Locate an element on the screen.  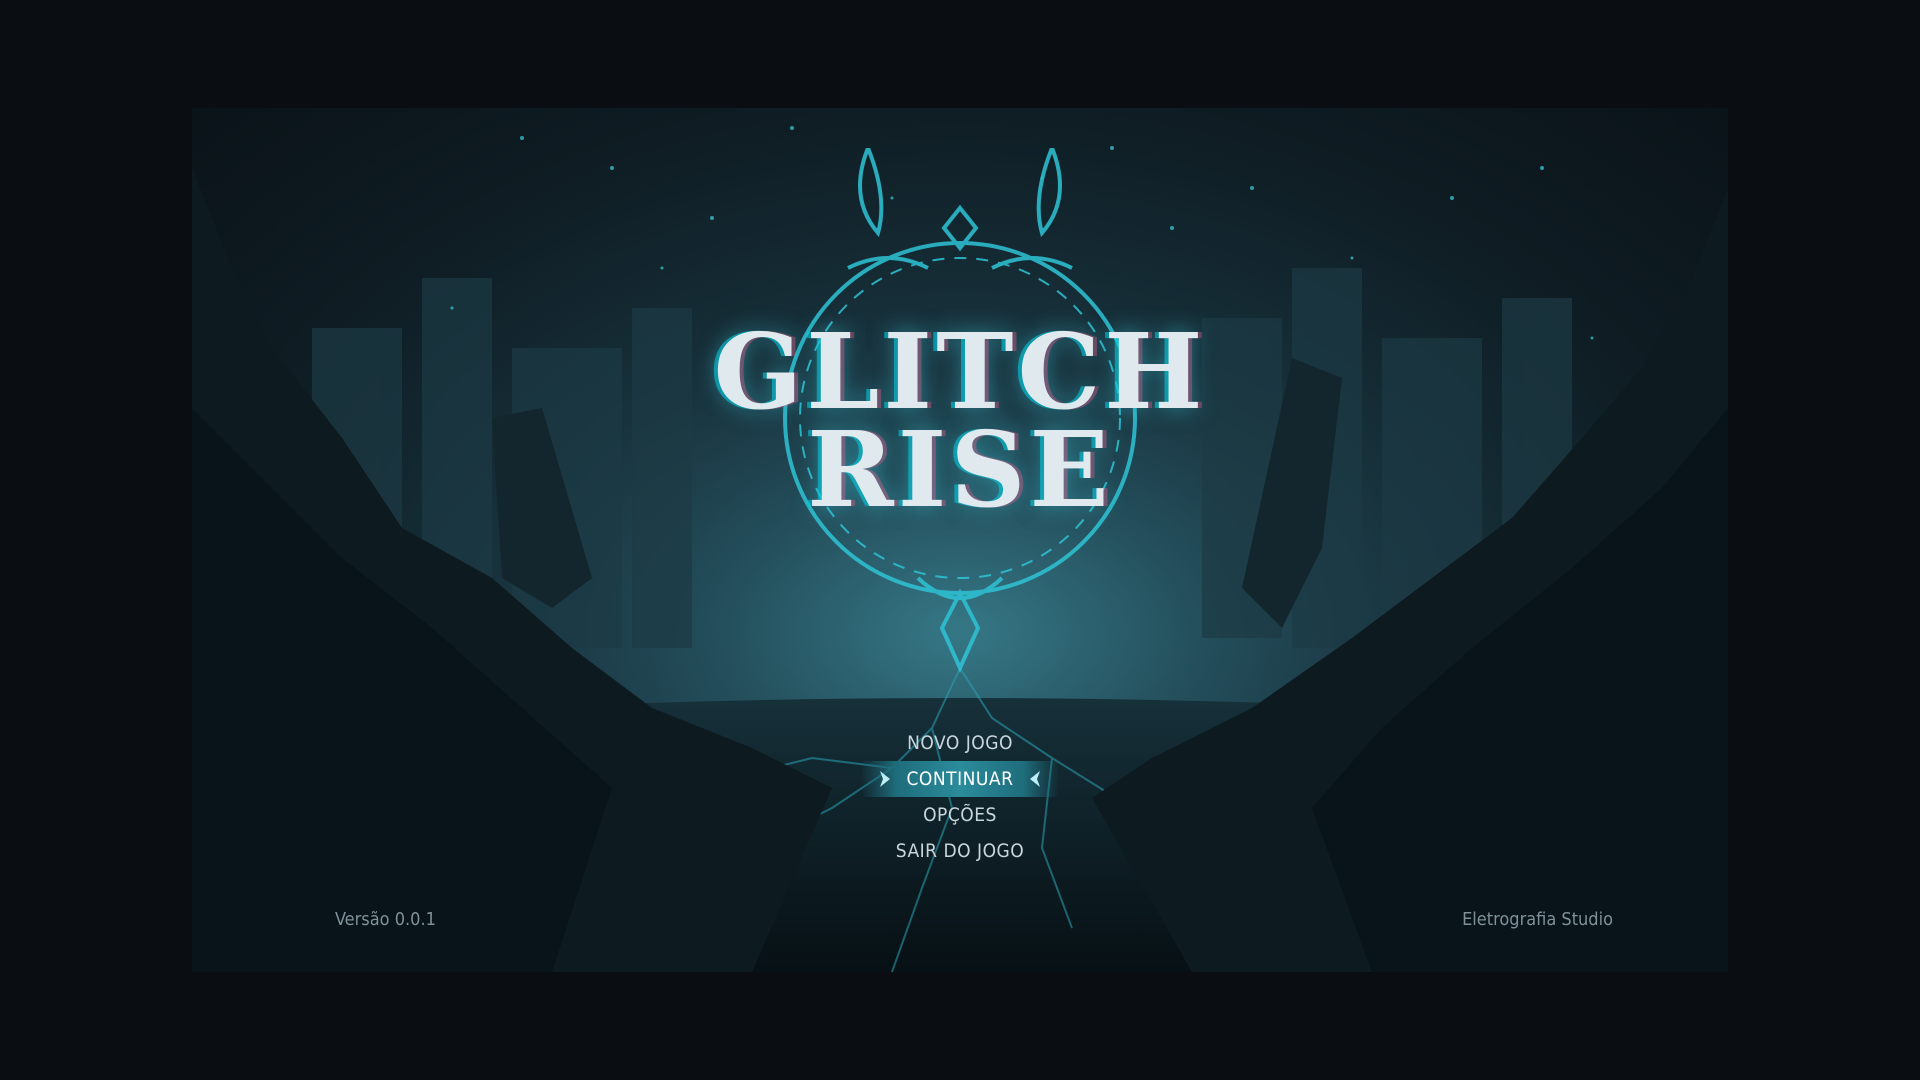
title-line-glitch: GLITCH is located at coordinates (960, 371).